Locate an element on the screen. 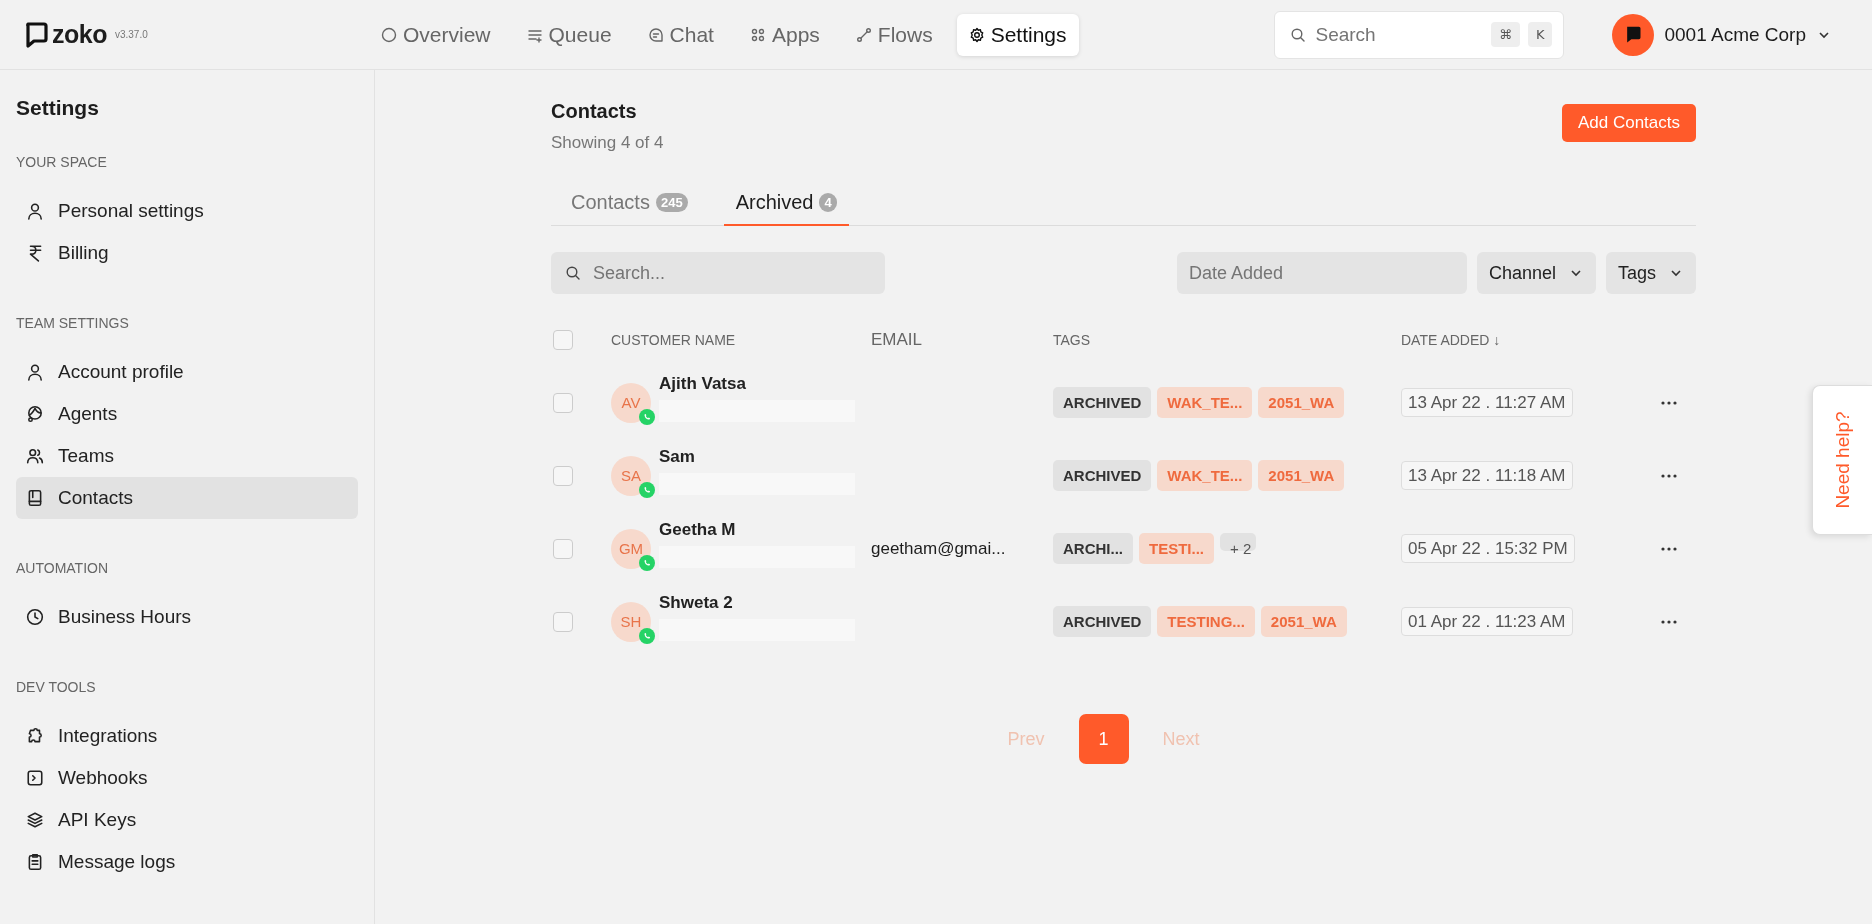 The height and width of the screenshot is (924, 1872). section-heading: TEAM SETTINGS is located at coordinates (73, 323).